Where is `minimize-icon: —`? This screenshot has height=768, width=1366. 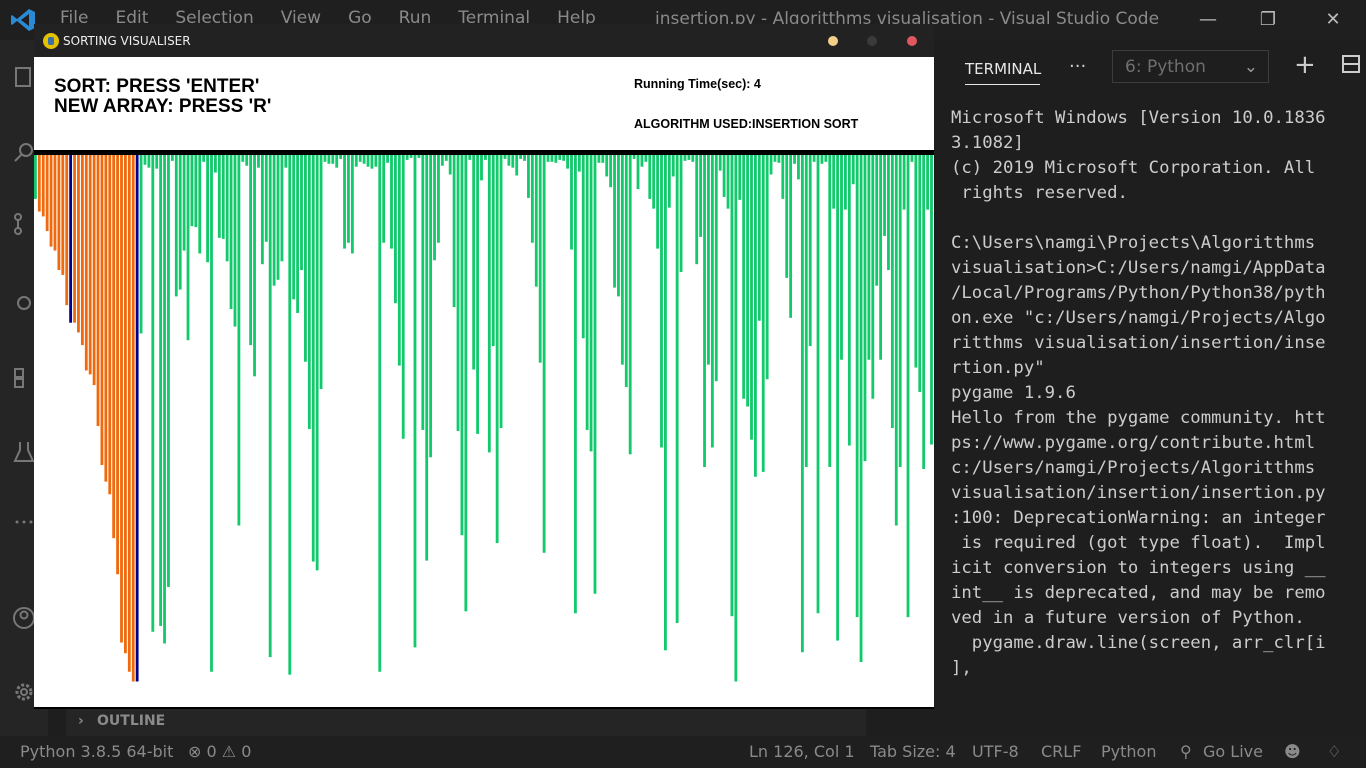
minimize-icon: — is located at coordinates (1208, 20).